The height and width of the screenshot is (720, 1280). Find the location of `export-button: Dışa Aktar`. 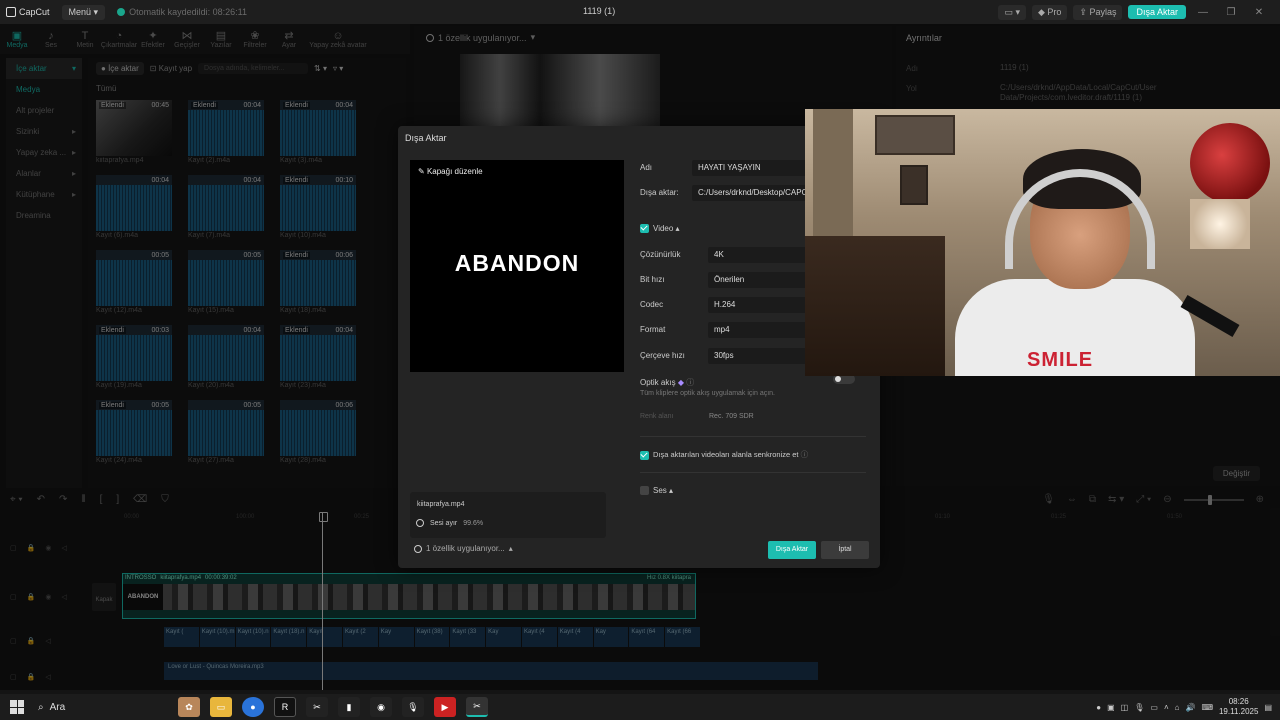

export-button: Dışa Aktar is located at coordinates (792, 550).